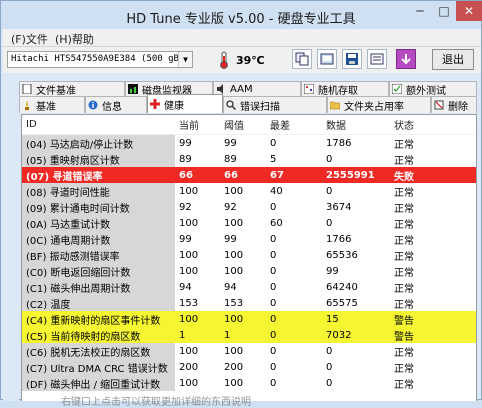 The width and height of the screenshot is (482, 408). What do you see at coordinates (249, 239) in the screenshot?
I see `table-row: (0C) 通电周期计数 99 99 0 1766 正常` at bounding box center [249, 239].